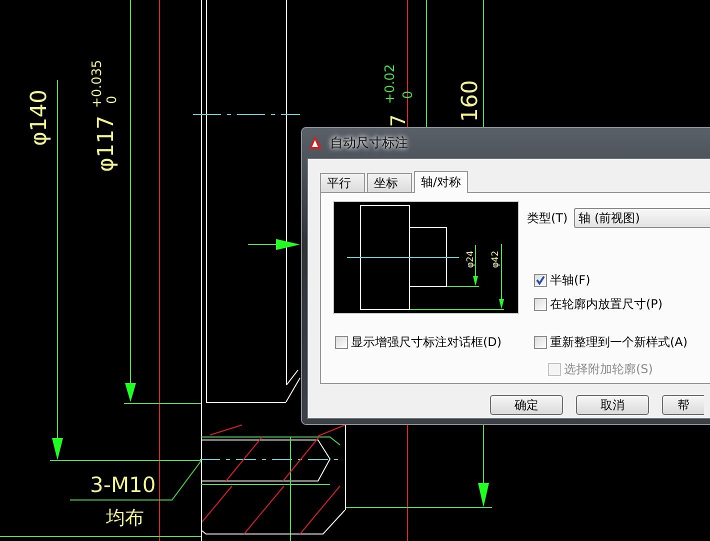  Describe the element at coordinates (390, 84) in the screenshot. I see `dimension-text: +0.02` at that location.